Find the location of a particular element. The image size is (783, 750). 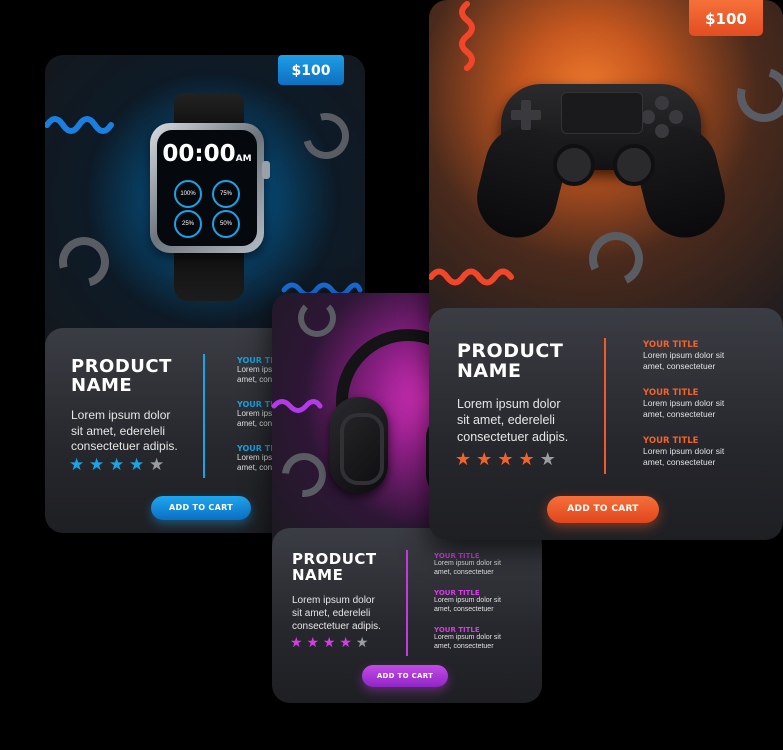

watch-dial: 50% is located at coordinates (226, 224).